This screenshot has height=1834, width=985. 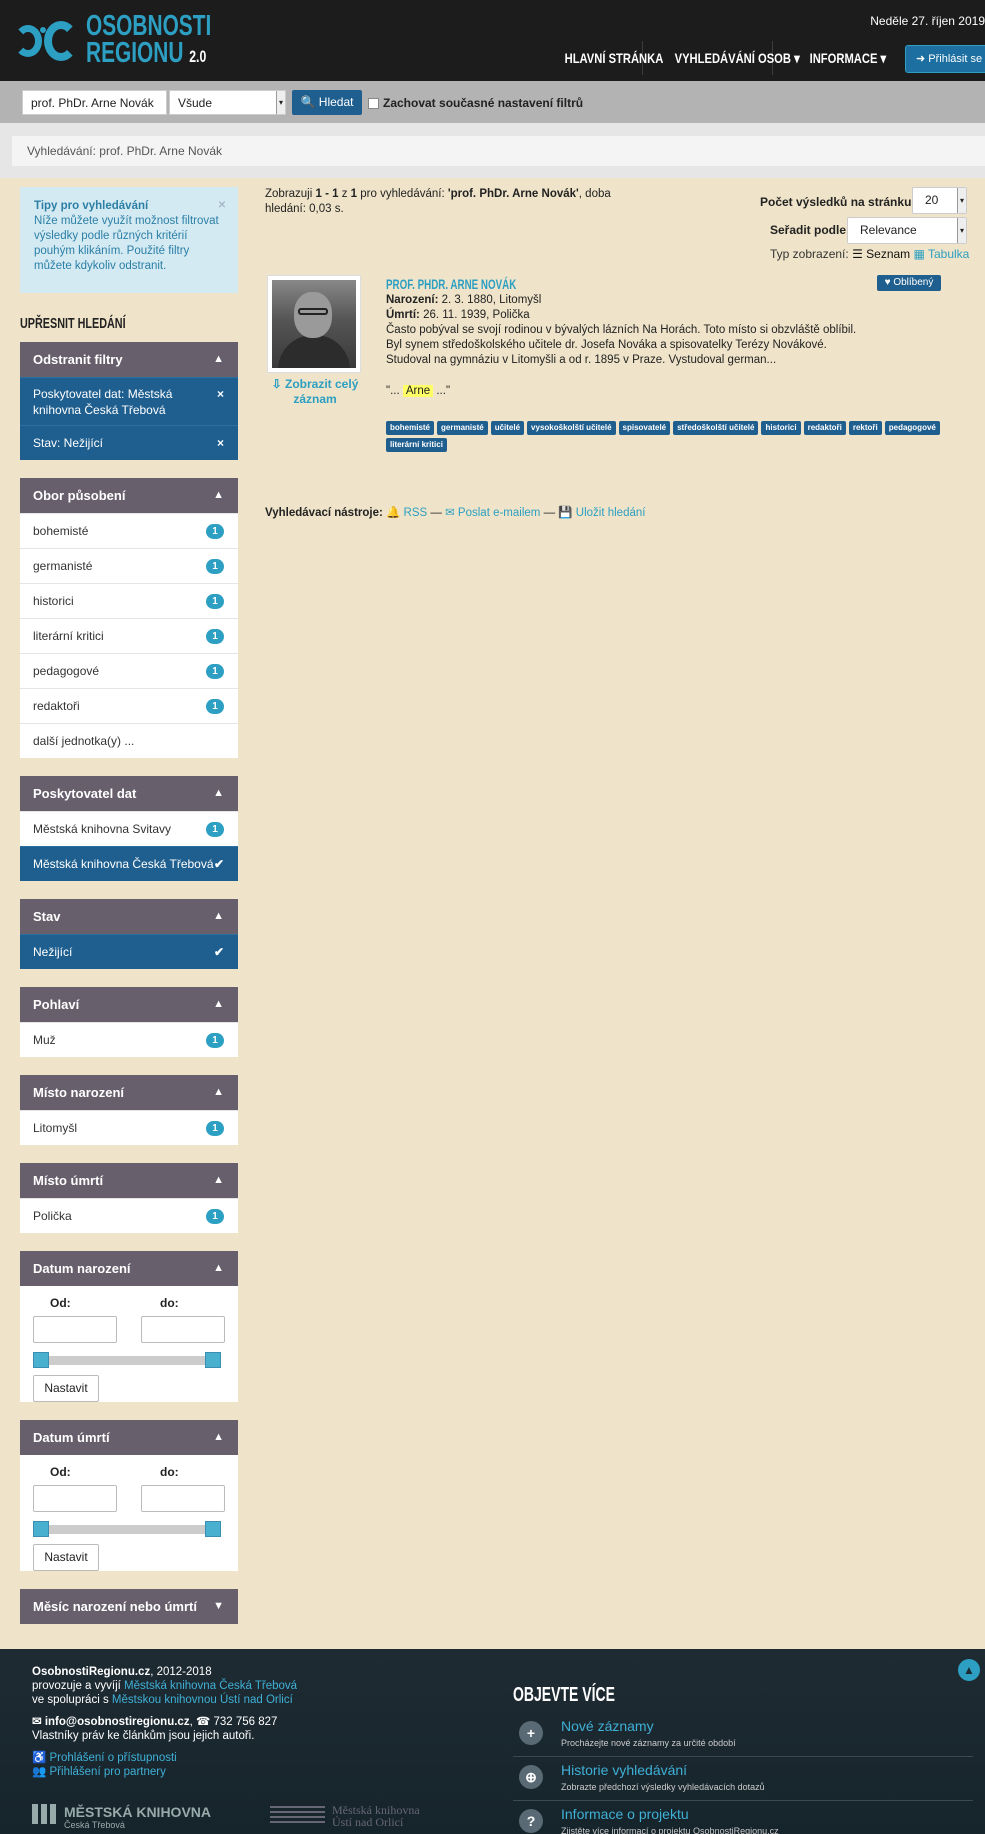 I want to click on expand-icon: ▼, so click(x=218, y=1606).